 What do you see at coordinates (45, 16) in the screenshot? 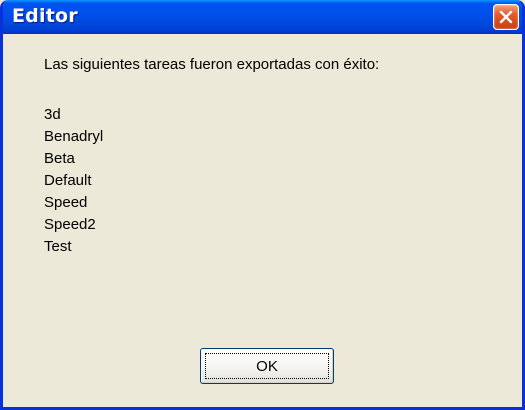
I see `window-title: Editor` at bounding box center [45, 16].